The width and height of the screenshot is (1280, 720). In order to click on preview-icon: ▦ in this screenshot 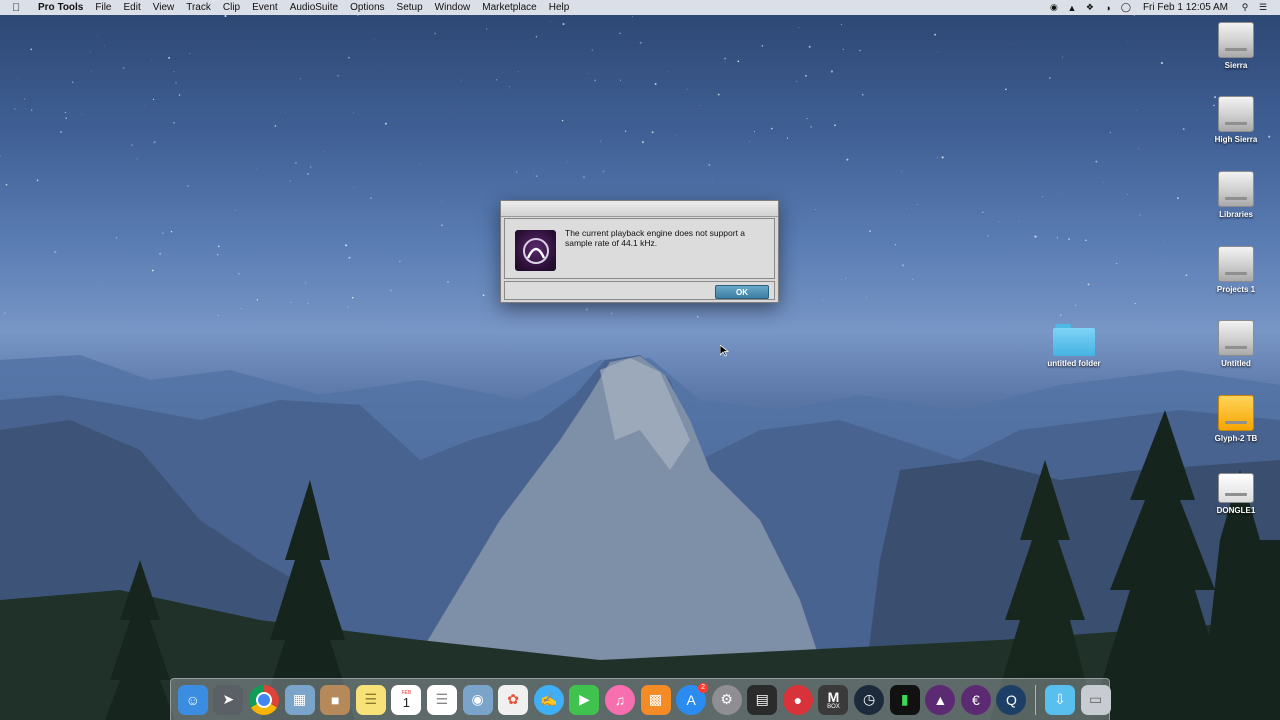, I will do `click(299, 699)`.